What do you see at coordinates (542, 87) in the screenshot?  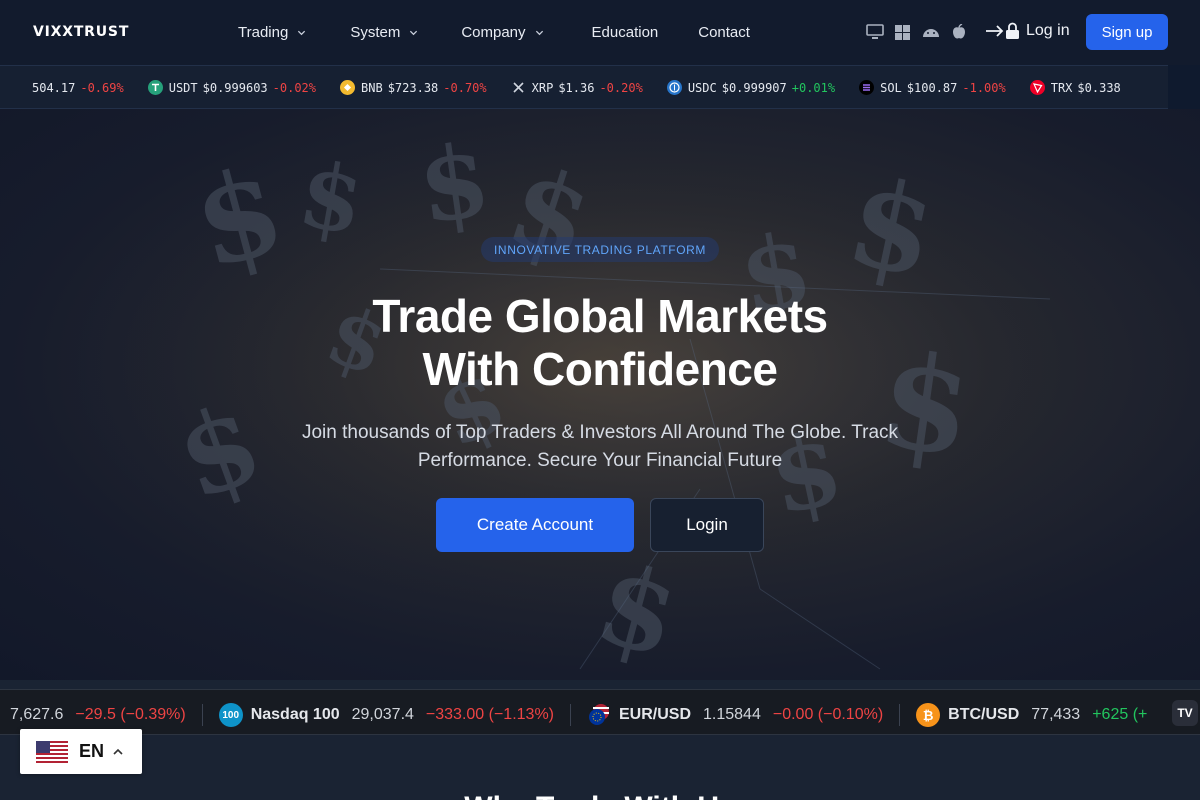 I see `ticker-symbol: XRP` at bounding box center [542, 87].